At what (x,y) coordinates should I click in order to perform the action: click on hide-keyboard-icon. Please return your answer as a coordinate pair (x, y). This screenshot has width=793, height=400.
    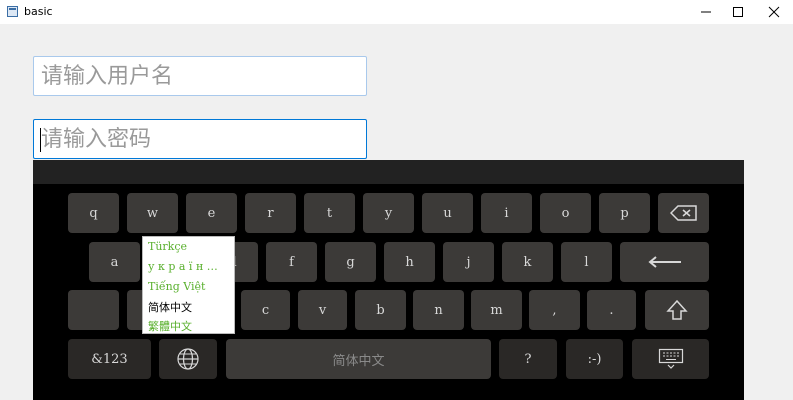
    Looking at the image, I should click on (670, 358).